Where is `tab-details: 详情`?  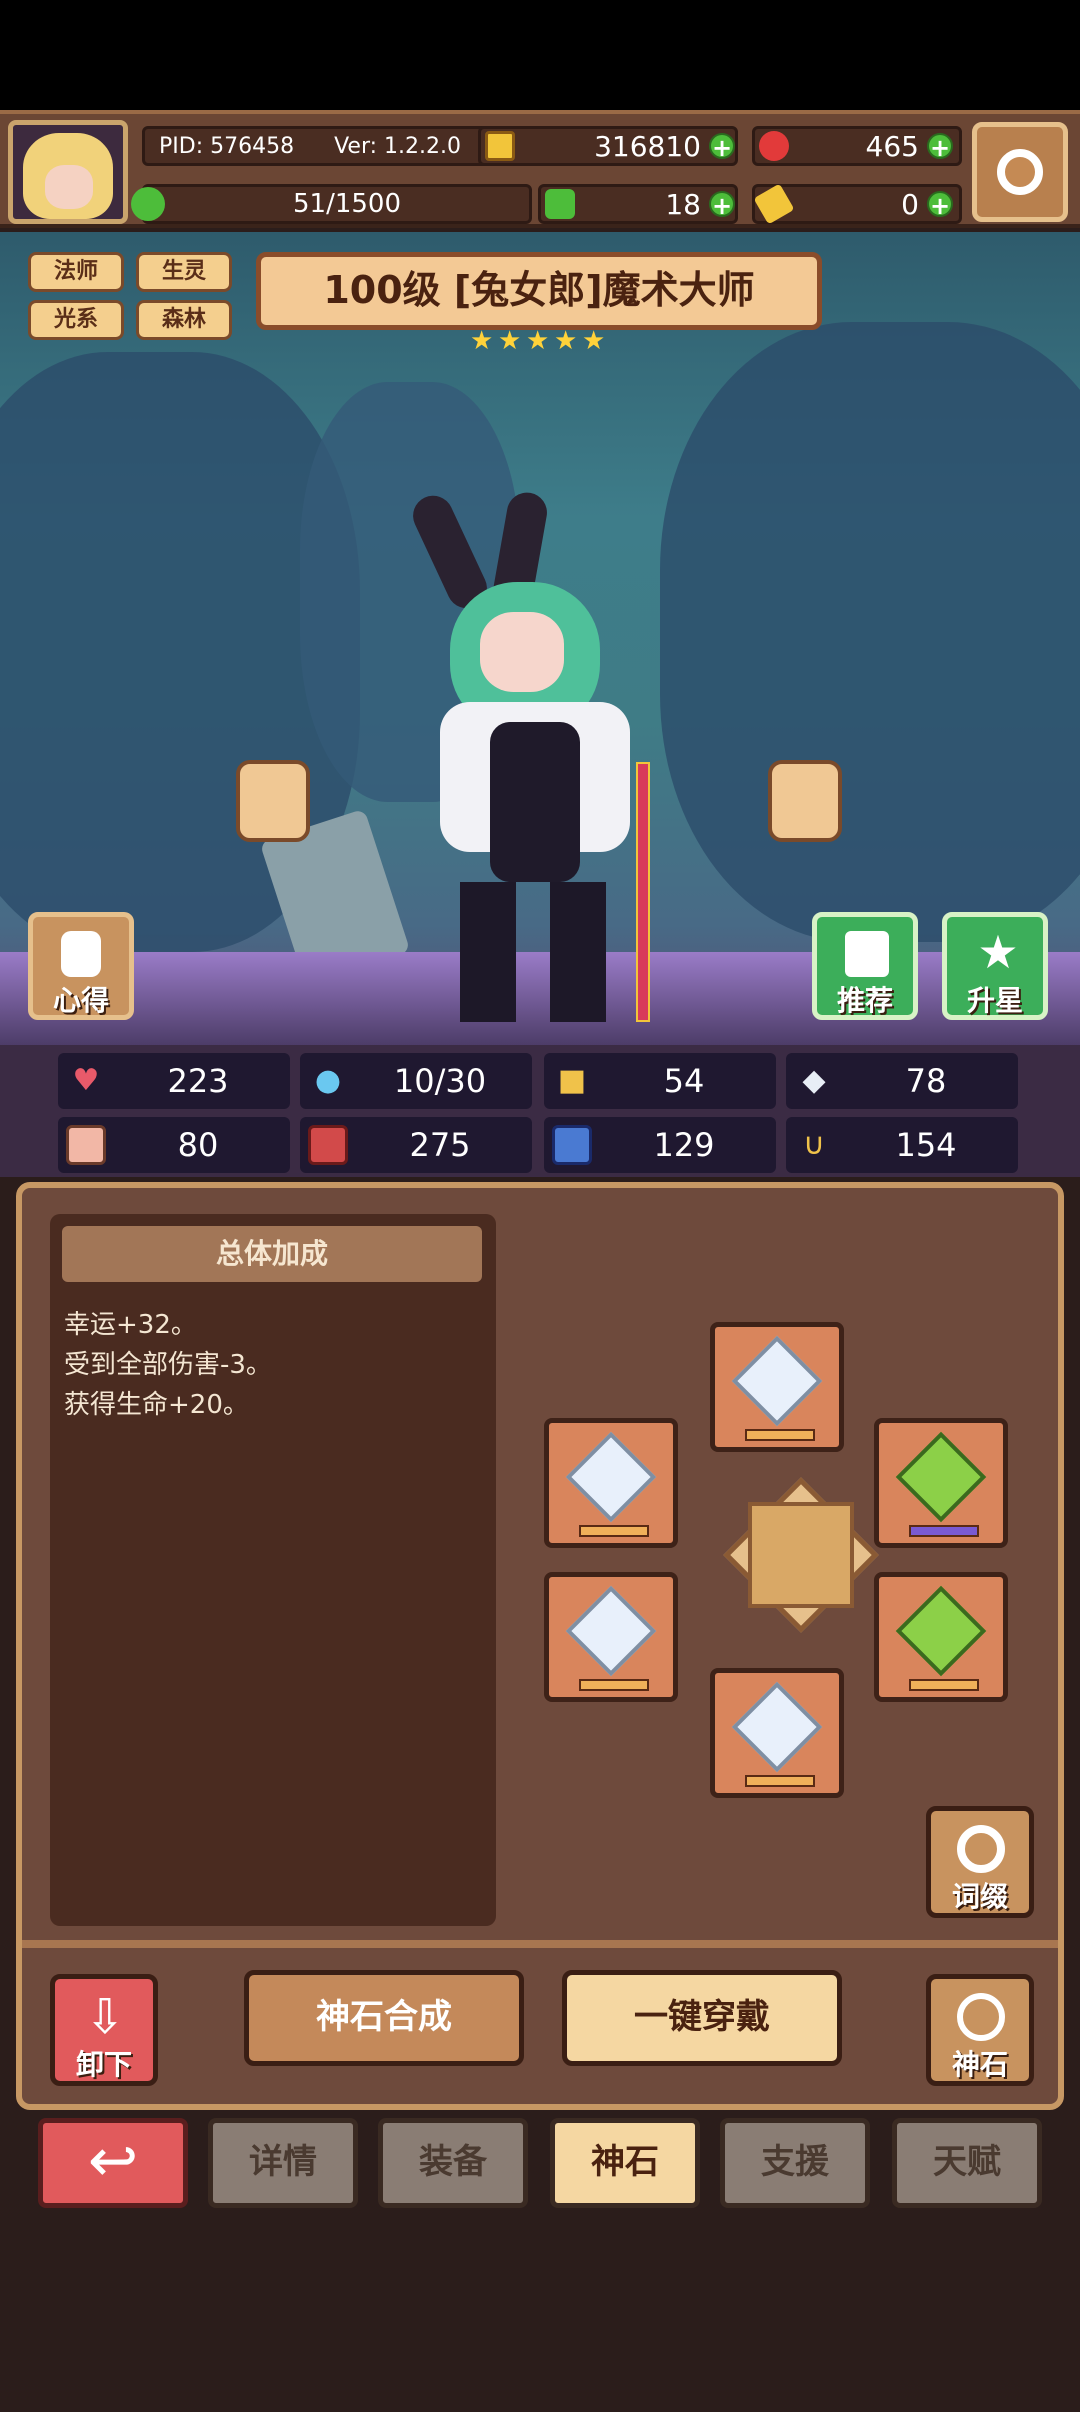 tab-details: 详情 is located at coordinates (283, 2163).